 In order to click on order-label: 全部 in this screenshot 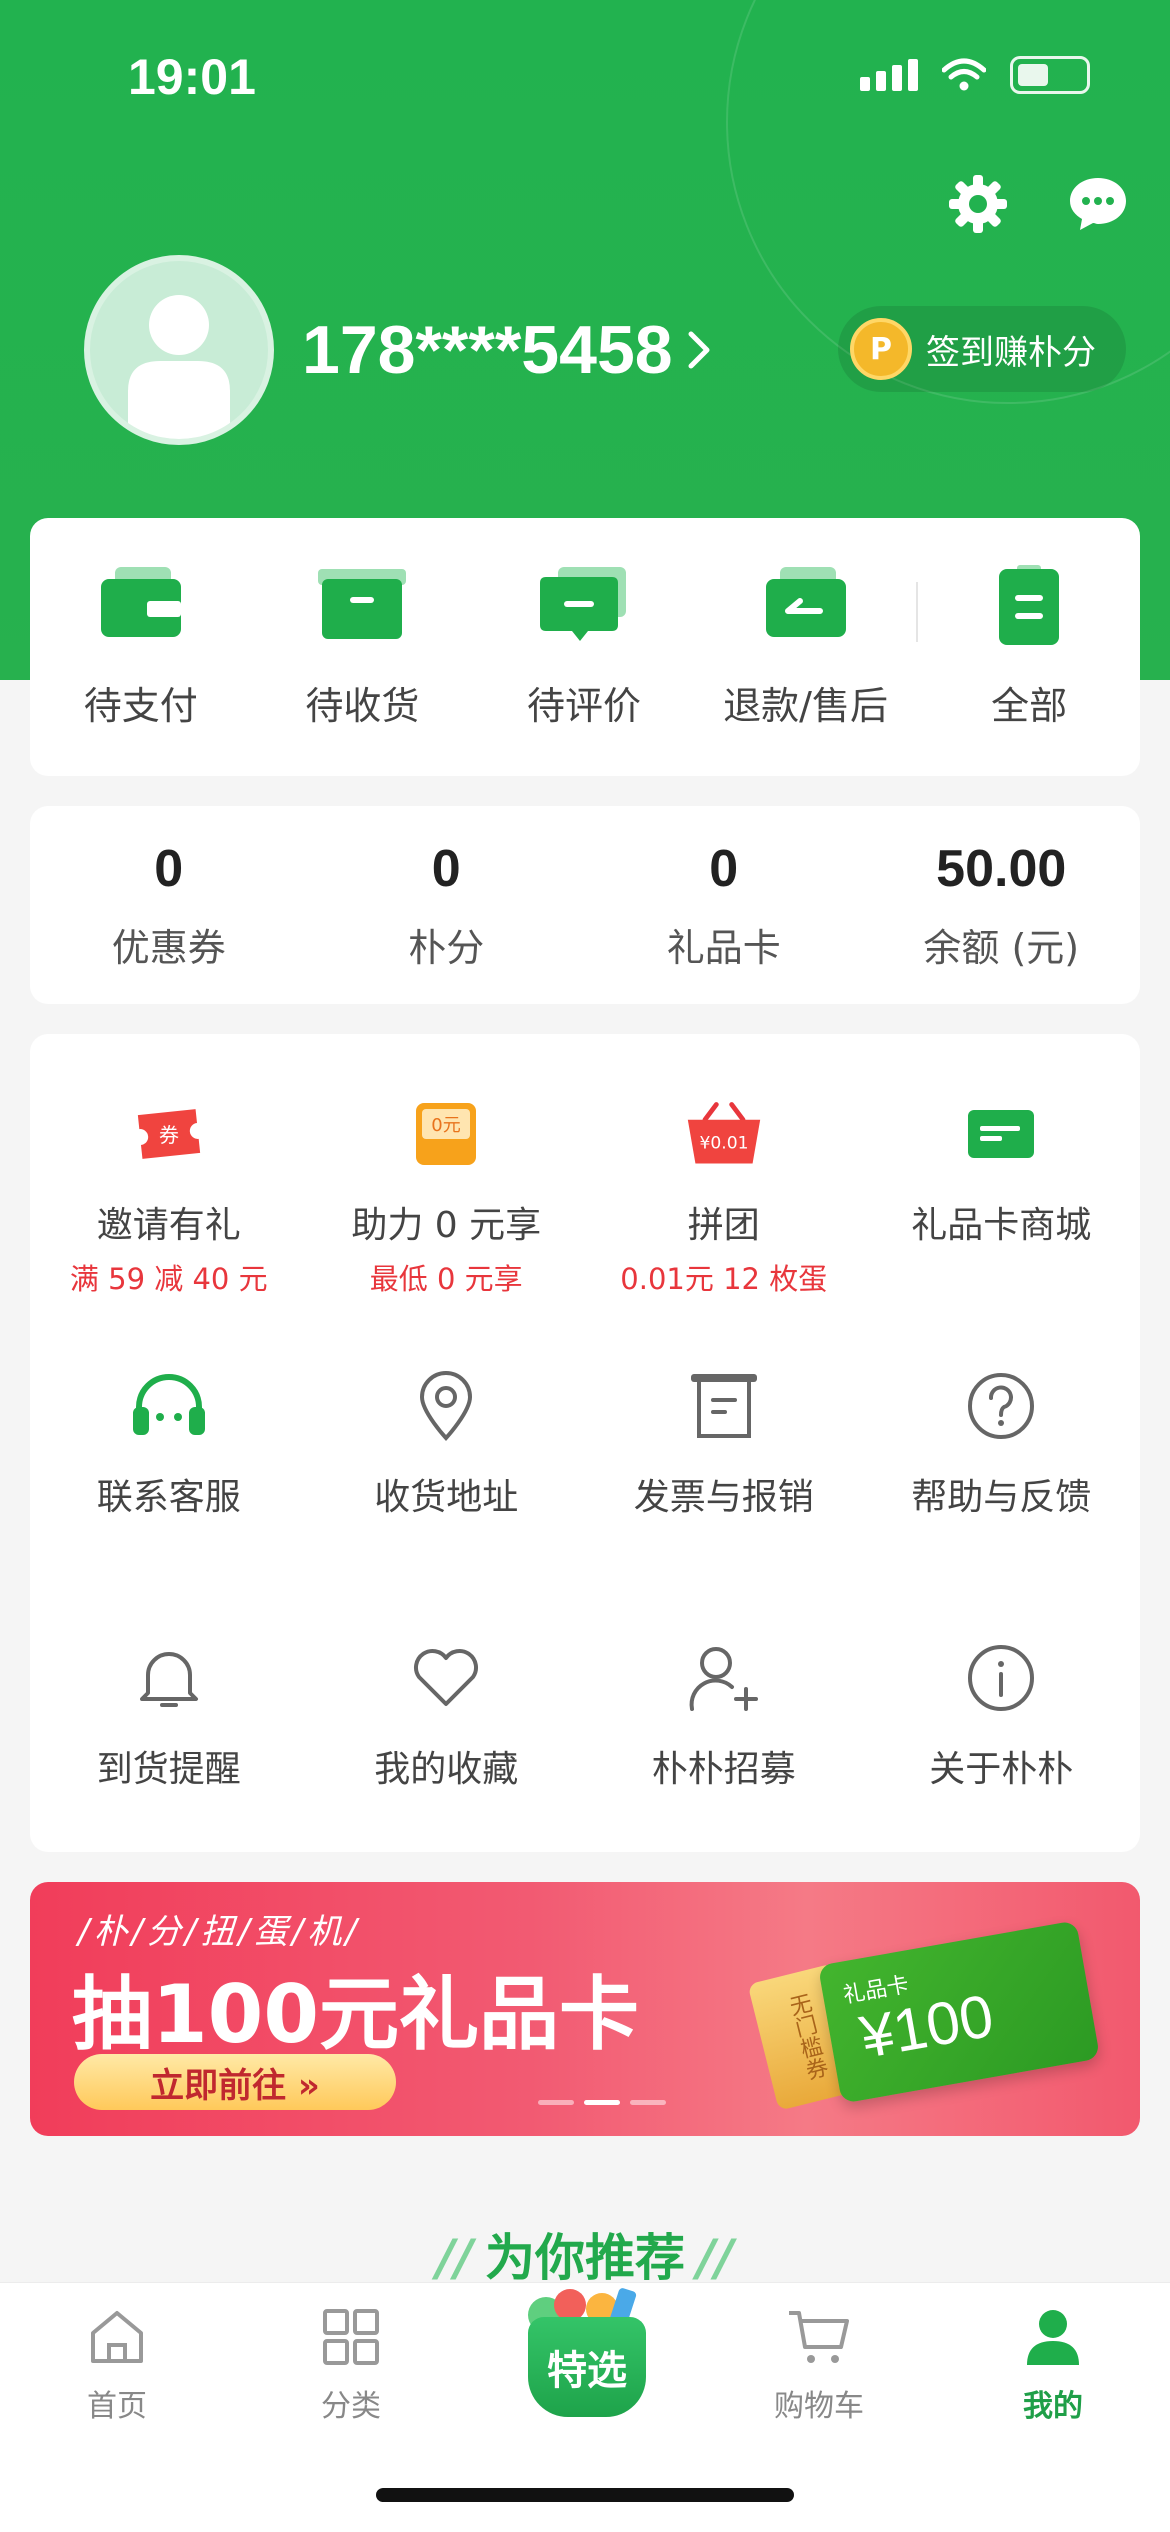, I will do `click(1029, 705)`.